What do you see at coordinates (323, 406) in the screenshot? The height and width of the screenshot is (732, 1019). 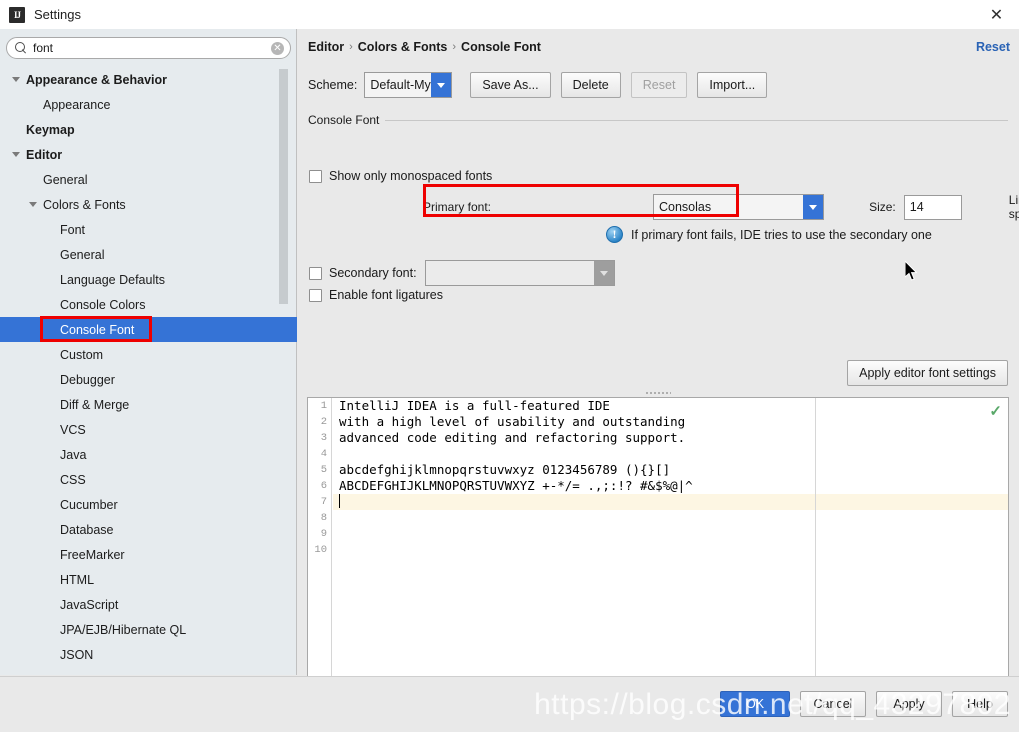 I see `line-number: 1` at bounding box center [323, 406].